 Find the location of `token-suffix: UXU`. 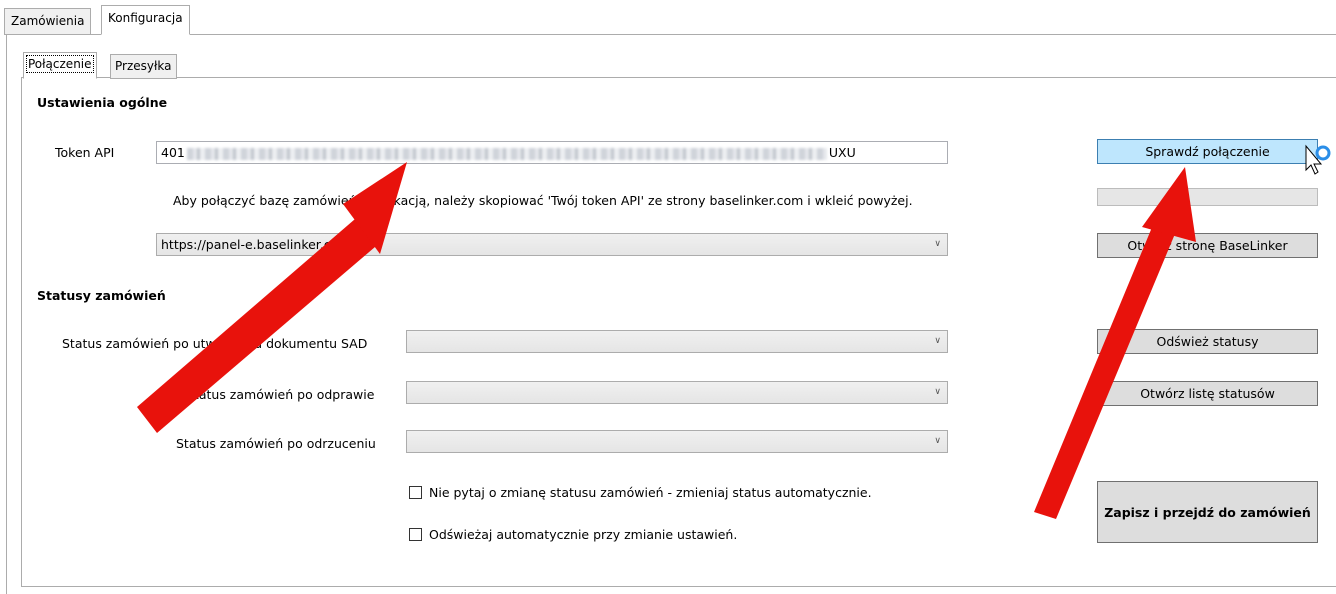

token-suffix: UXU is located at coordinates (842, 152).